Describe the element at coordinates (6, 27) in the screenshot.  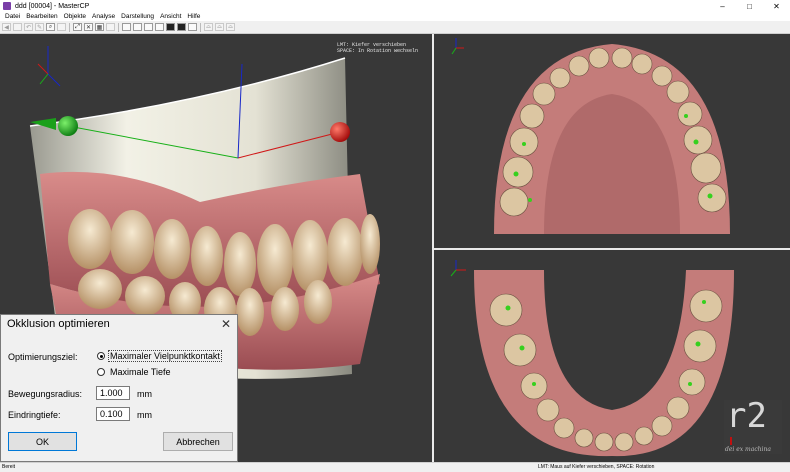
I see `back-icon: ◀` at that location.